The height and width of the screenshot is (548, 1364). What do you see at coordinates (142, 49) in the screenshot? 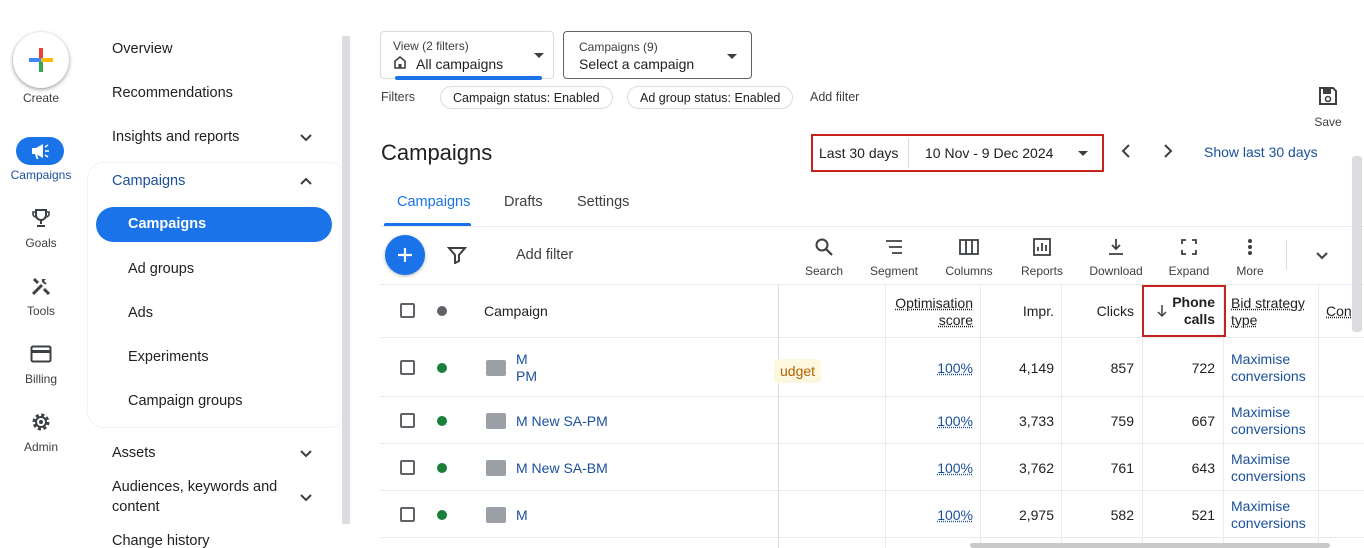
I see `nav-item-overview: Overview` at bounding box center [142, 49].